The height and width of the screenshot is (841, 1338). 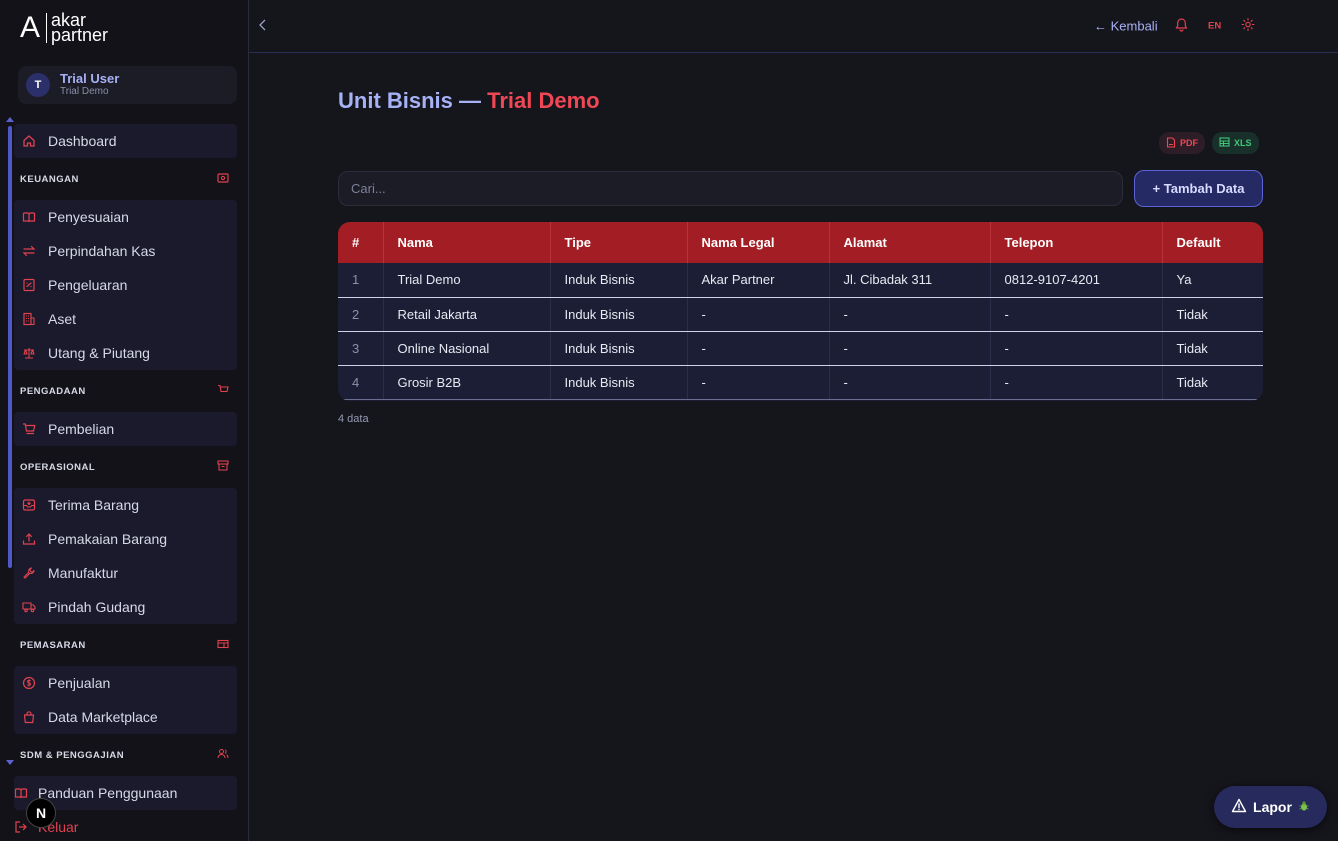 What do you see at coordinates (1224, 143) in the screenshot?
I see `spreadsheet-icon` at bounding box center [1224, 143].